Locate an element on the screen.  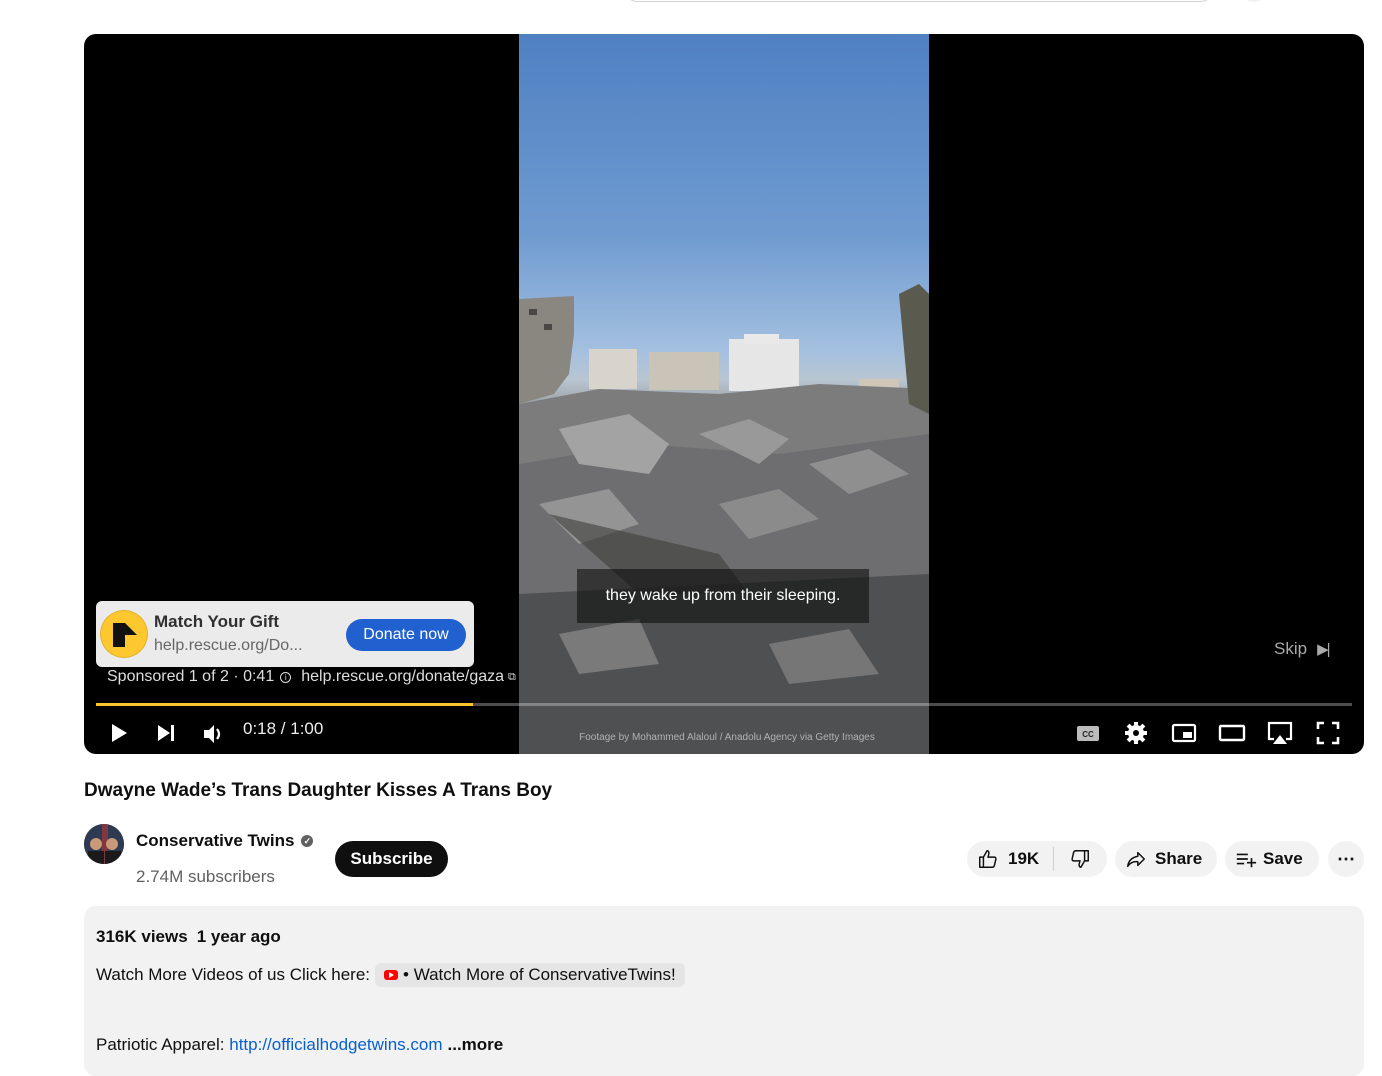
ad-title: Match Your Gift is located at coordinates (216, 621).